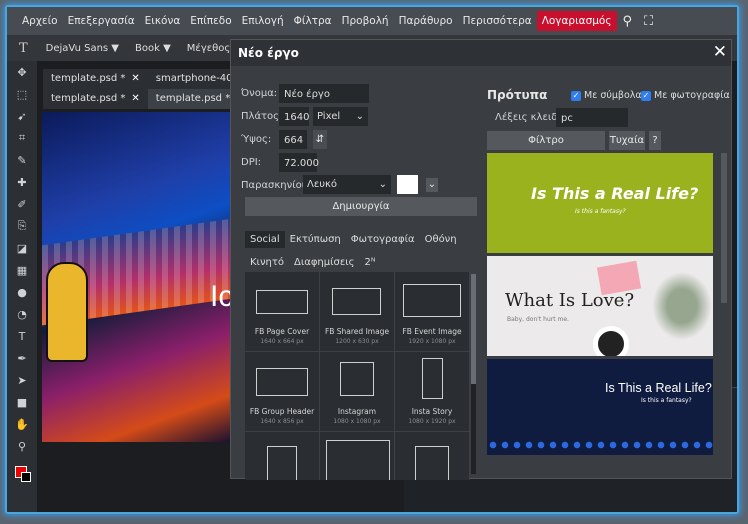  I want to click on blur-tool-icon: ●, so click(22, 292).